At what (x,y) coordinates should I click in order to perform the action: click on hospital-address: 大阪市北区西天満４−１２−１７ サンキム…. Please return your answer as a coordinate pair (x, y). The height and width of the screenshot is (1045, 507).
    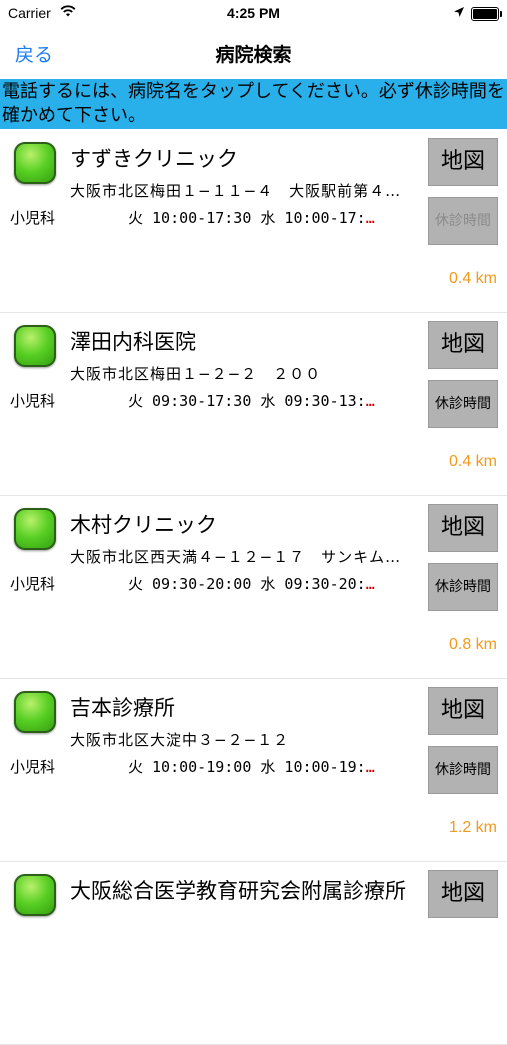
    Looking at the image, I should click on (236, 557).